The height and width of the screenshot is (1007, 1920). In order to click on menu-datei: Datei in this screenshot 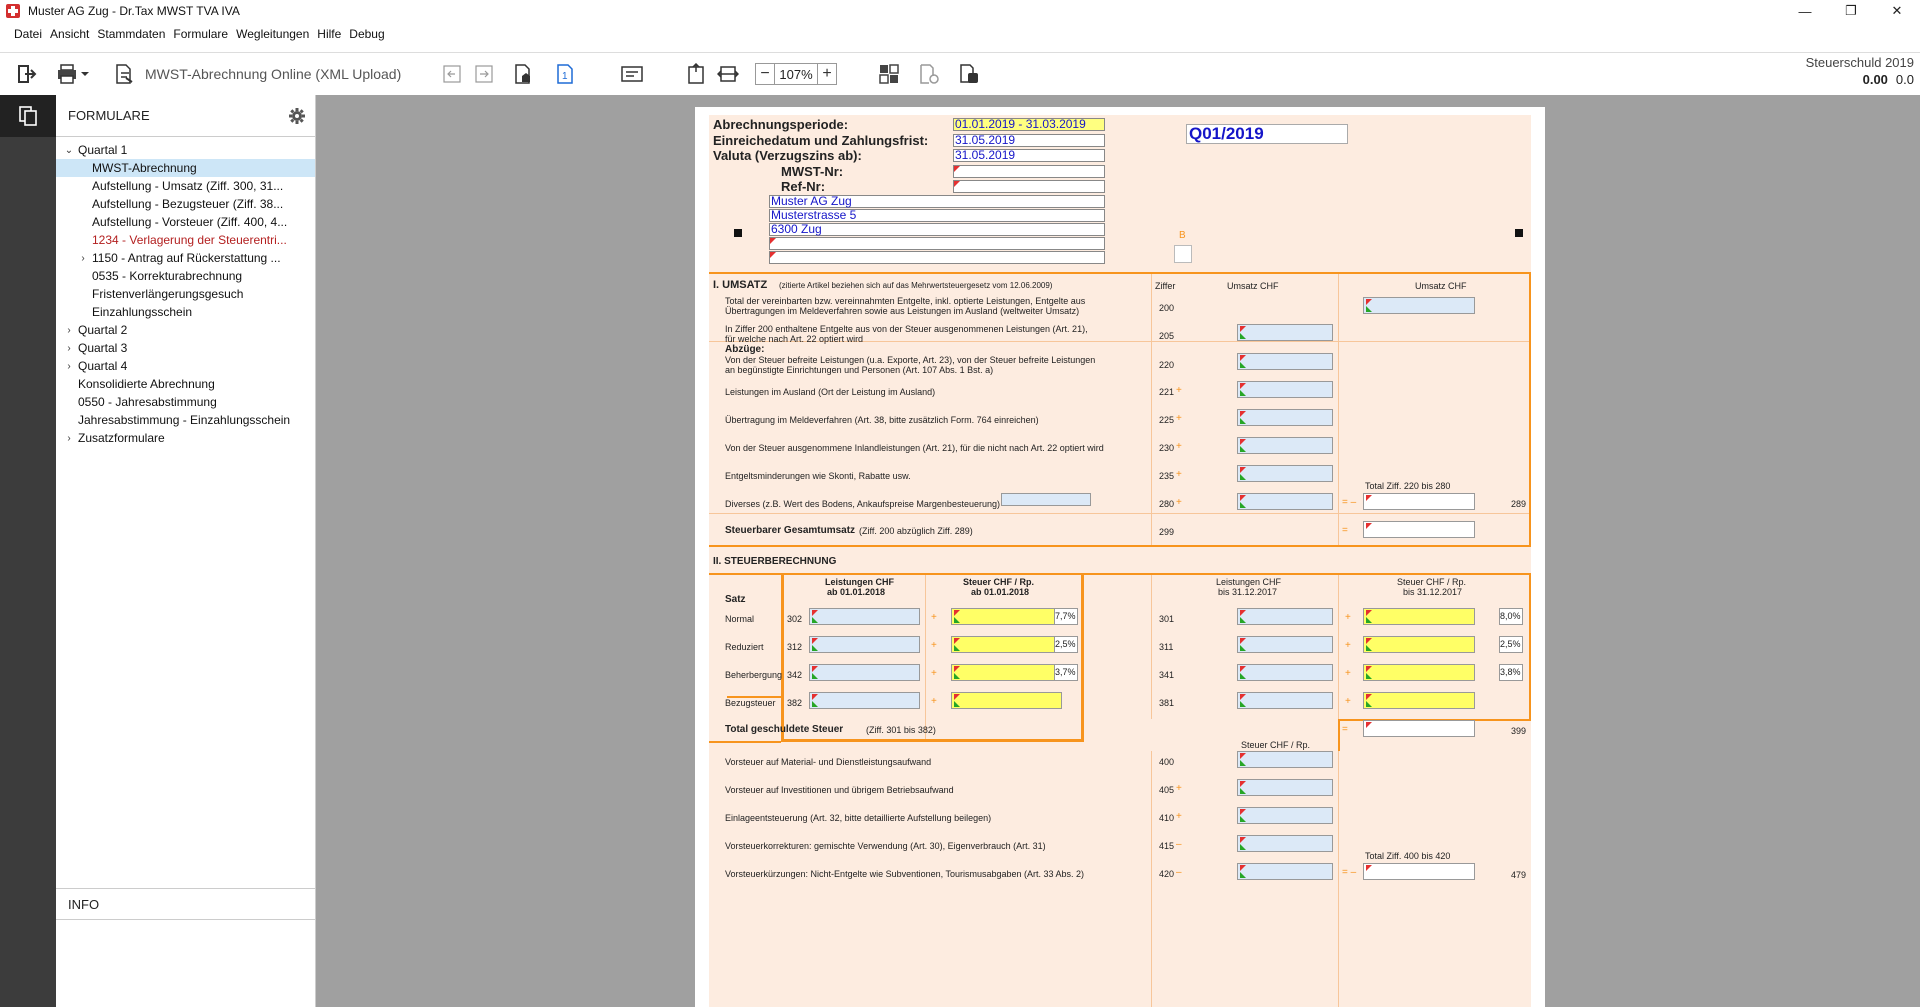, I will do `click(28, 34)`.